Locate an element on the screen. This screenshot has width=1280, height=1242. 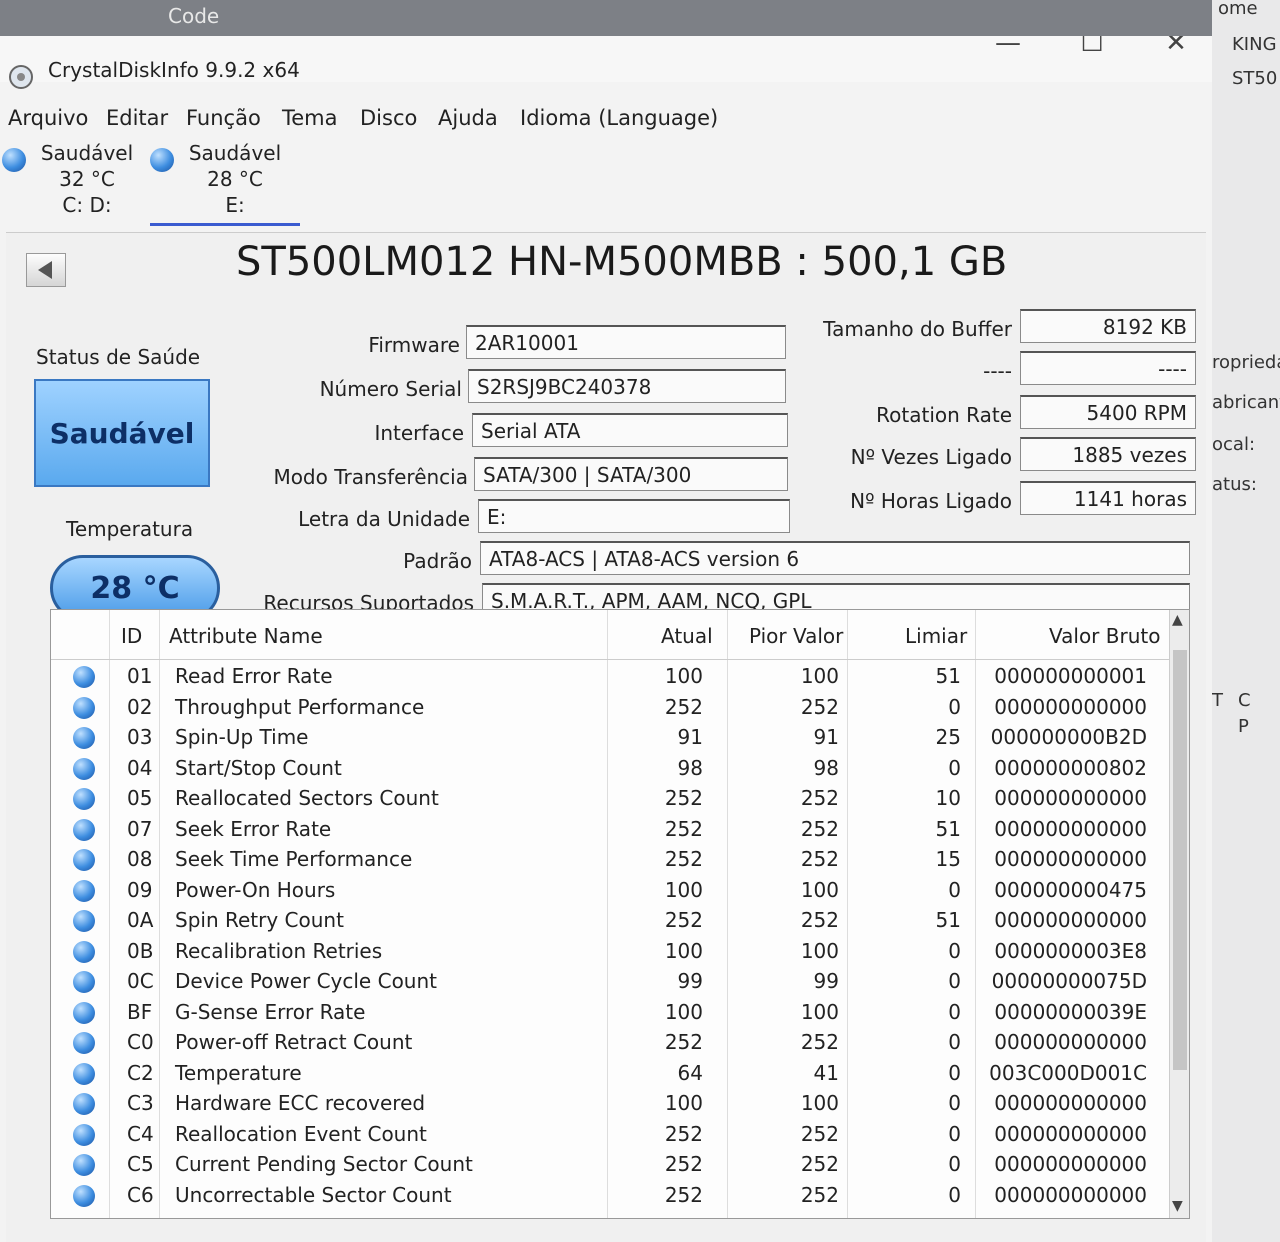
header-attribute-name: Attribute Name is located at coordinates (246, 636).